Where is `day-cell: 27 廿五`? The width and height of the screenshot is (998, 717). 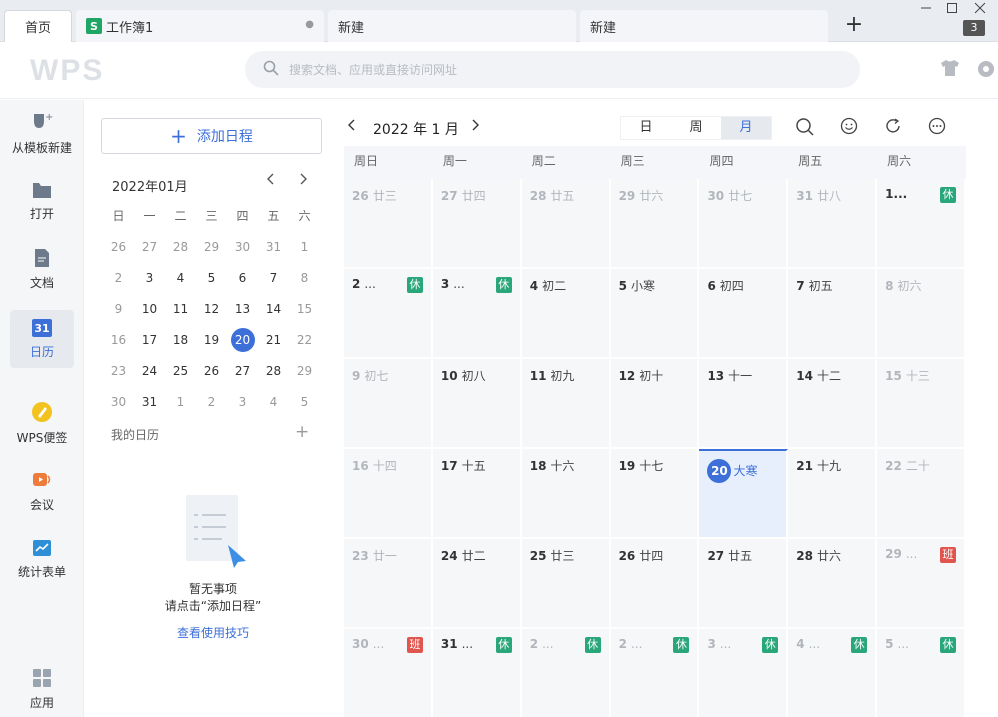
day-cell: 27 廿五 is located at coordinates (744, 584).